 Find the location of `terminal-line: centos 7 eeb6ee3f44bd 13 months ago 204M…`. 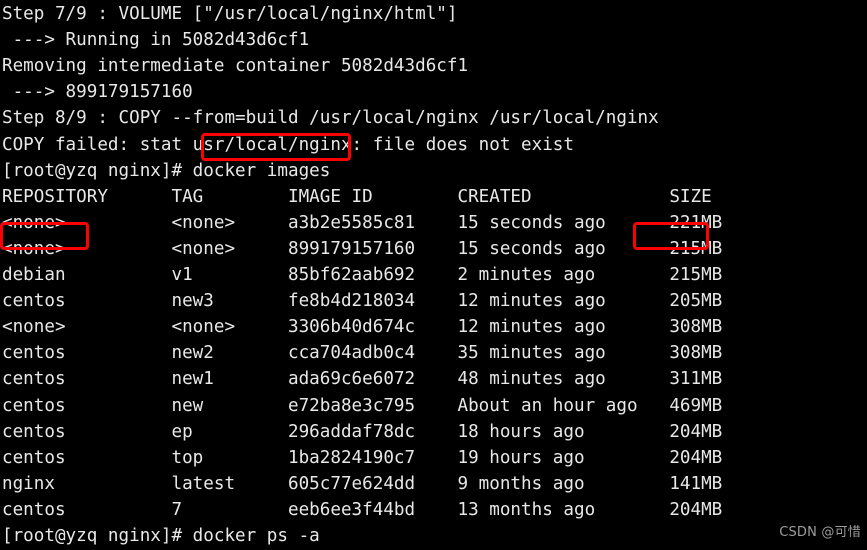

terminal-line: centos 7 eeb6ee3f44bd 13 months ago 204M… is located at coordinates (362, 509).